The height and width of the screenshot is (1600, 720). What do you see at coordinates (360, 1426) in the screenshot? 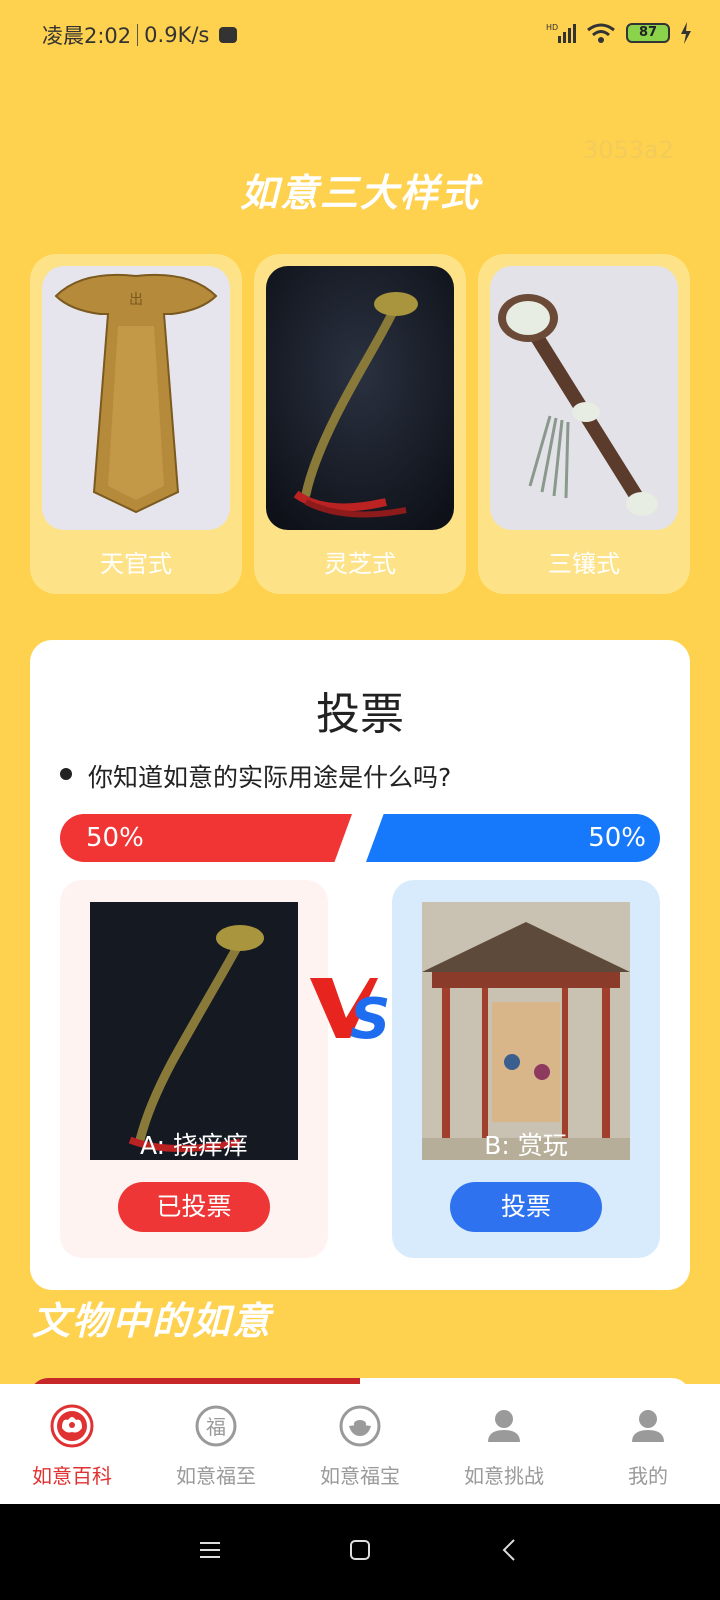
I see `treasure-ingot-icon` at bounding box center [360, 1426].